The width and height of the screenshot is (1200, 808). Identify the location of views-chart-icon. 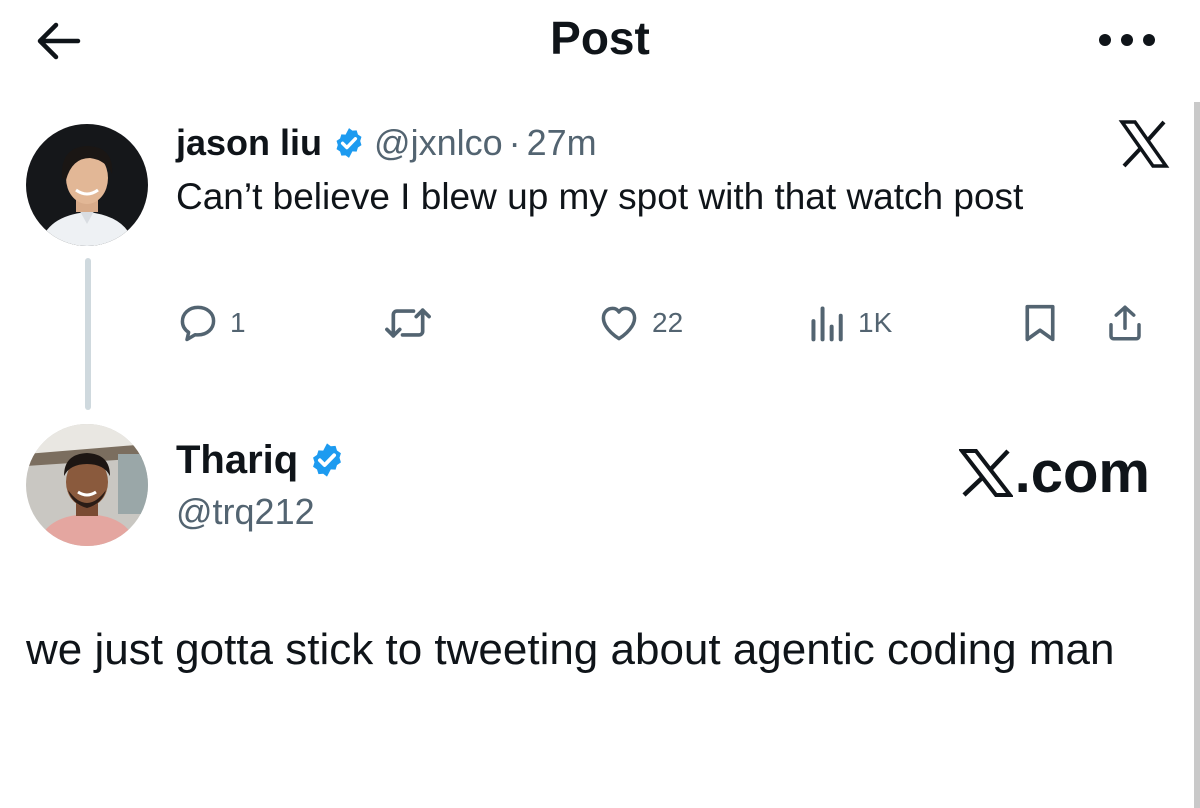
(827, 324).